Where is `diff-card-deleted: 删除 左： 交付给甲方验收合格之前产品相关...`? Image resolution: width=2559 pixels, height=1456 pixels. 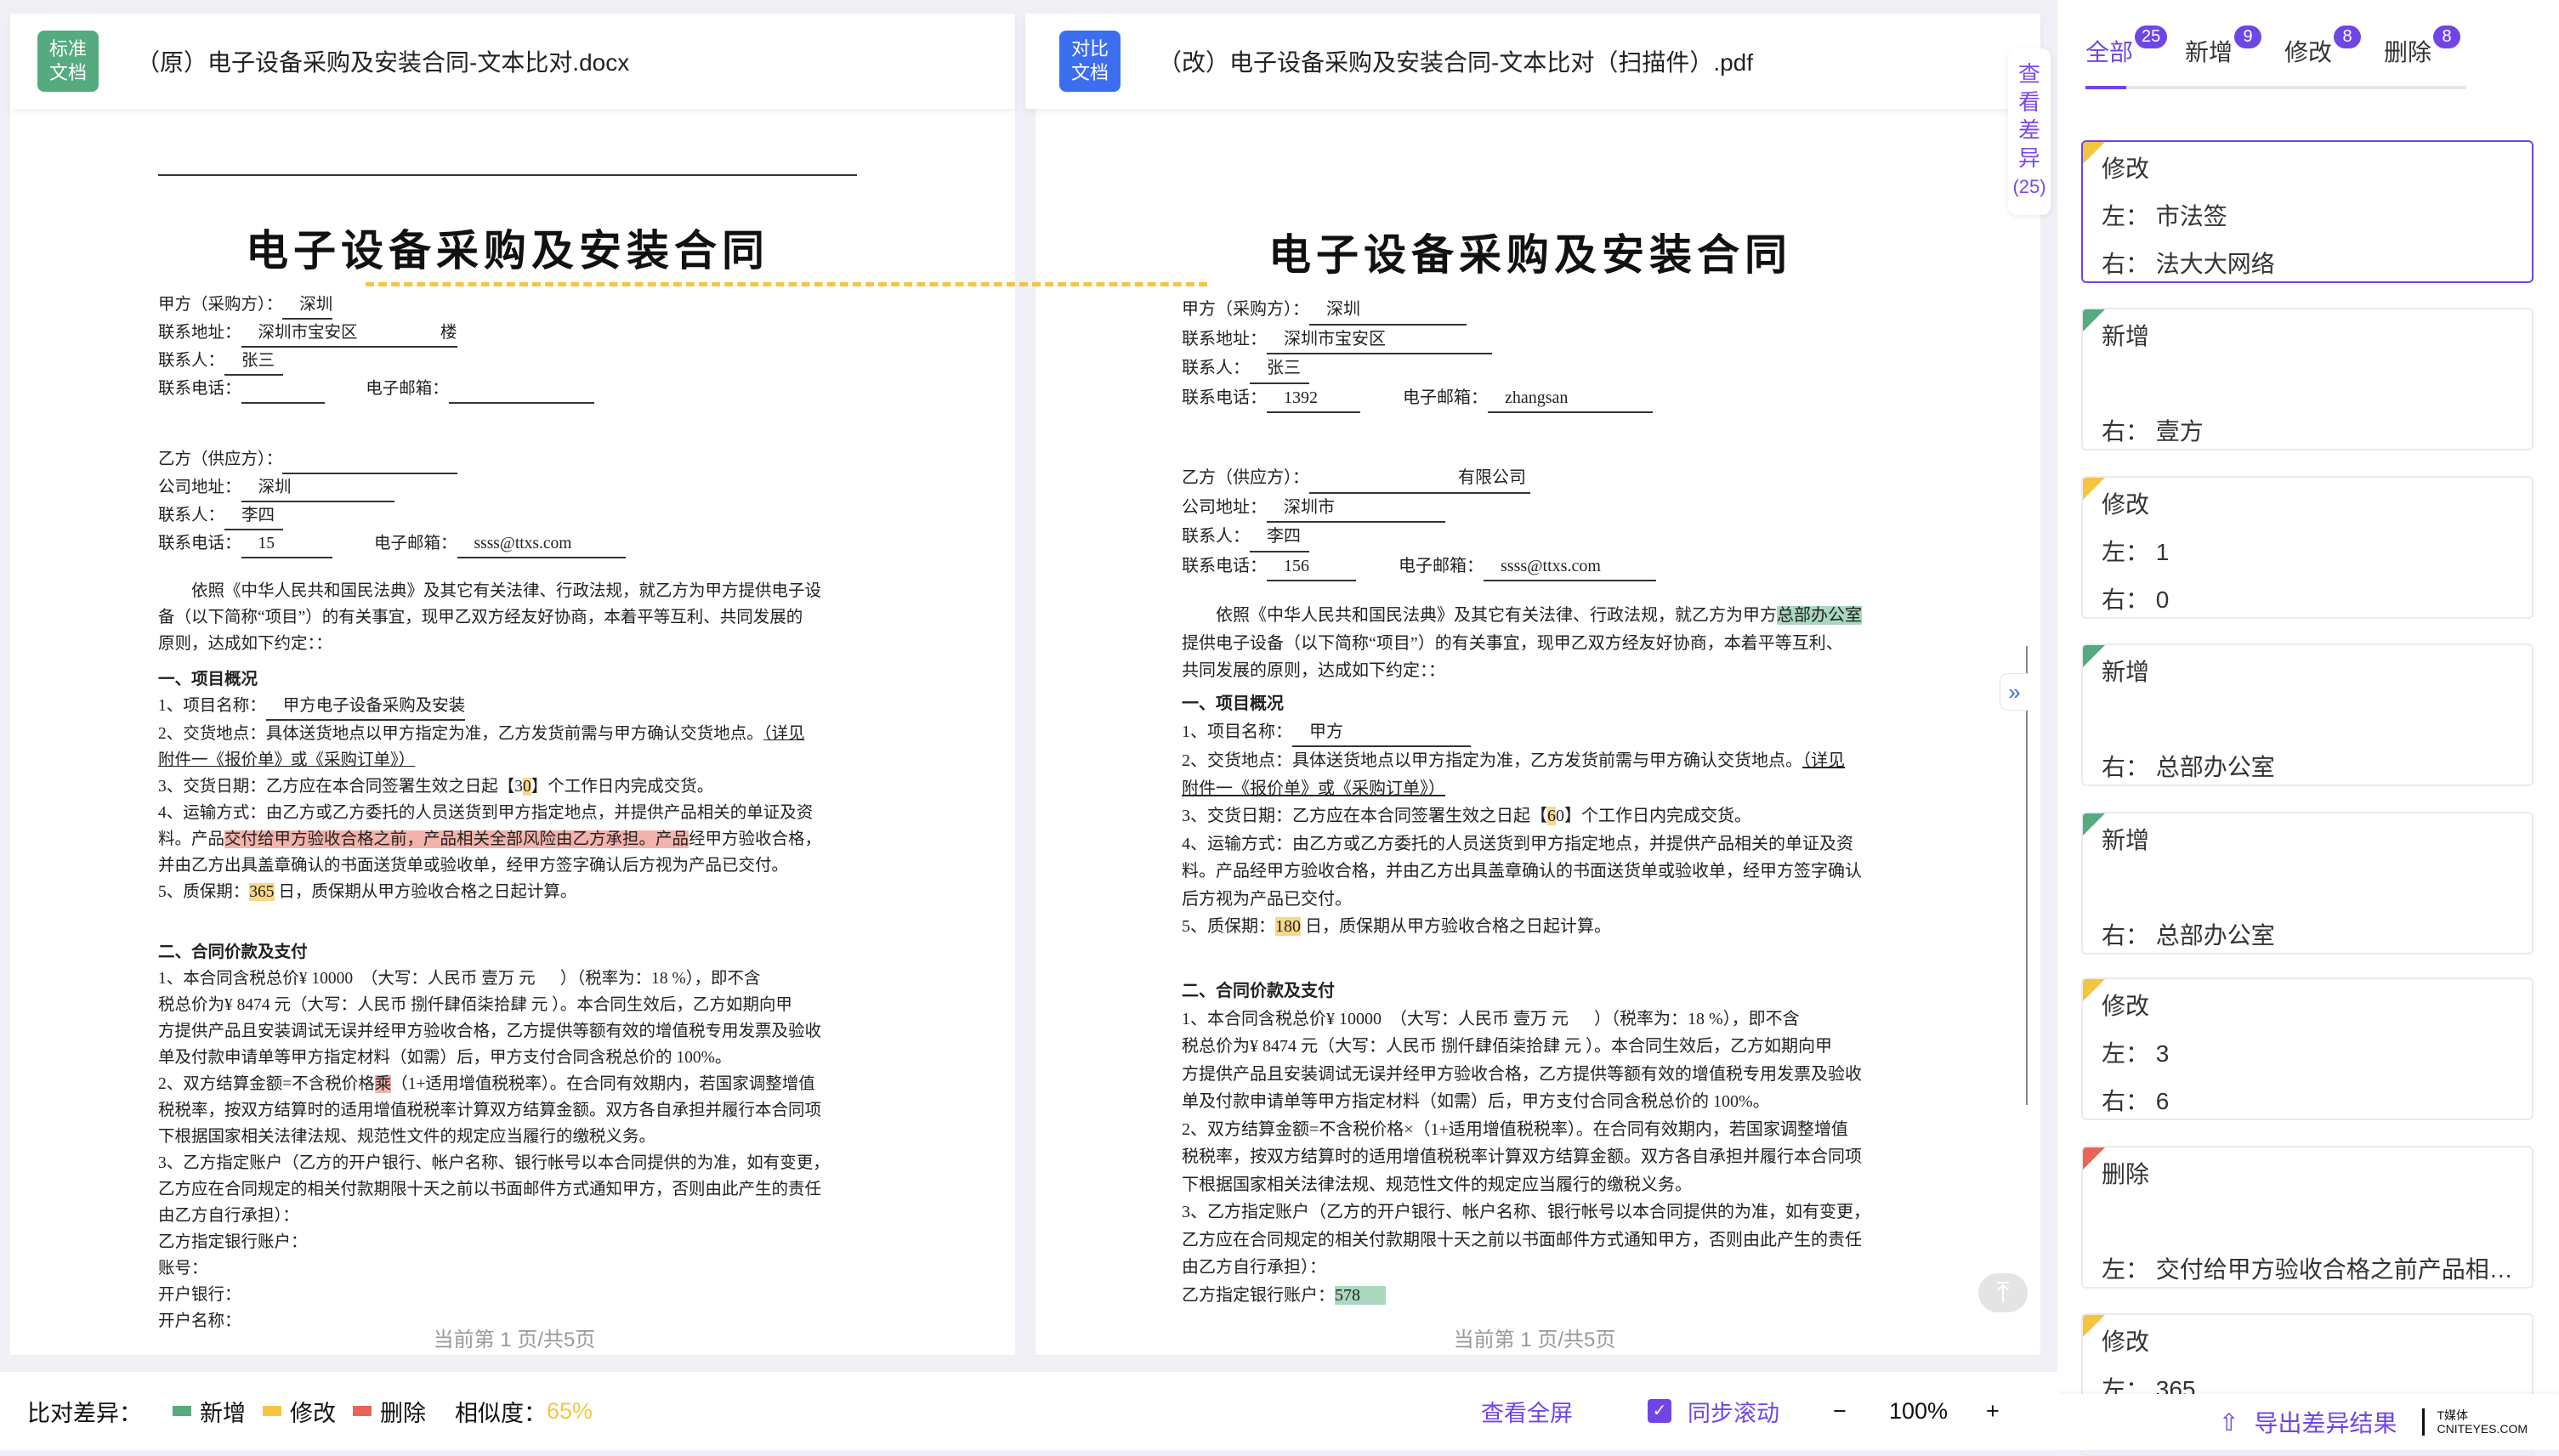
diff-card-deleted: 删除 左： 交付给甲方验收合格之前产品相关... is located at coordinates (2307, 1217).